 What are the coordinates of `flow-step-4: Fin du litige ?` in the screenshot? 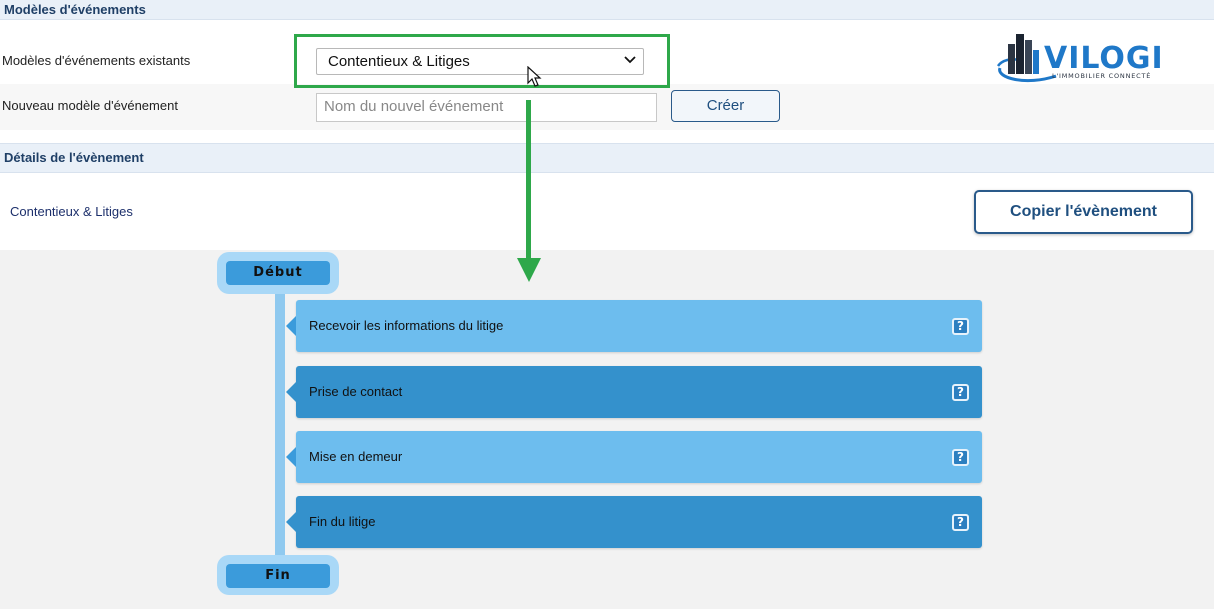 It's located at (634, 522).